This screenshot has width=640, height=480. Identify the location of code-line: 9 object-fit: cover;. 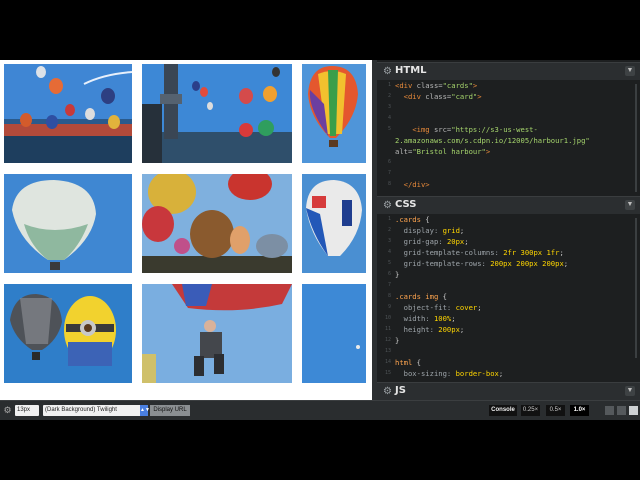
(508, 307).